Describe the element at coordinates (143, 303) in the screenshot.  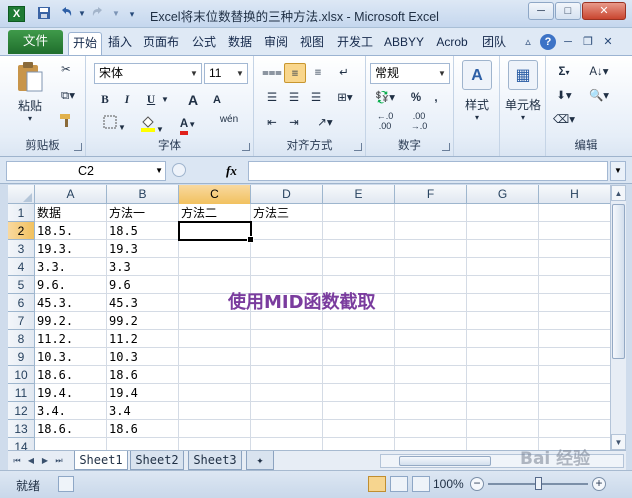
I see `cell-b6: 45.3` at that location.